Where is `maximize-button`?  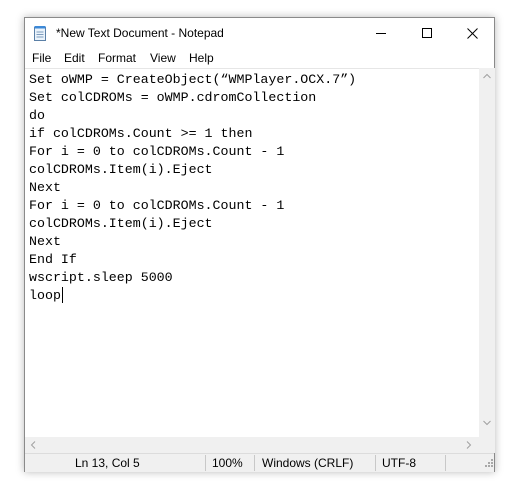
maximize-button is located at coordinates (427, 33).